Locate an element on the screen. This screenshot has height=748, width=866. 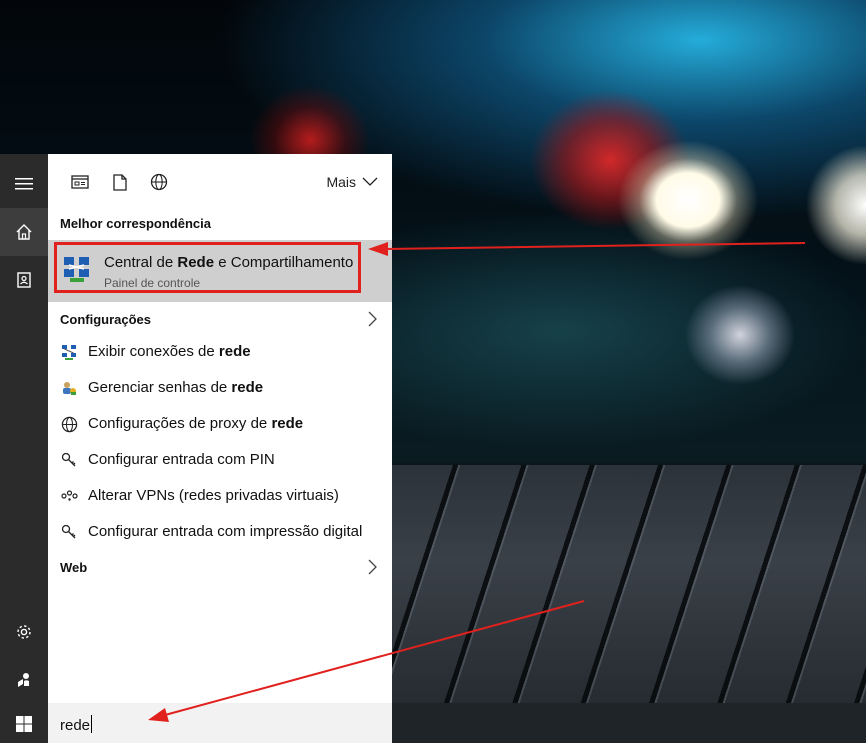
search-input: rede is located at coordinates (220, 723).